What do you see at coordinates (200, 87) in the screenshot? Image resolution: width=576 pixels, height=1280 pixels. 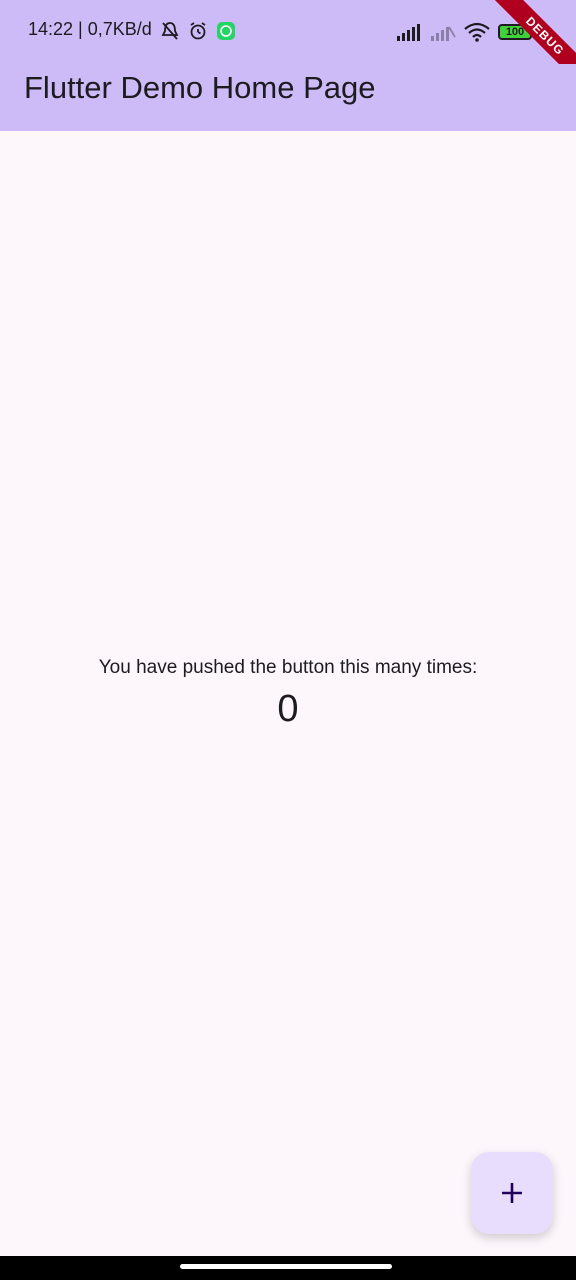 I see `page-title: Flutter Demo Home Page` at bounding box center [200, 87].